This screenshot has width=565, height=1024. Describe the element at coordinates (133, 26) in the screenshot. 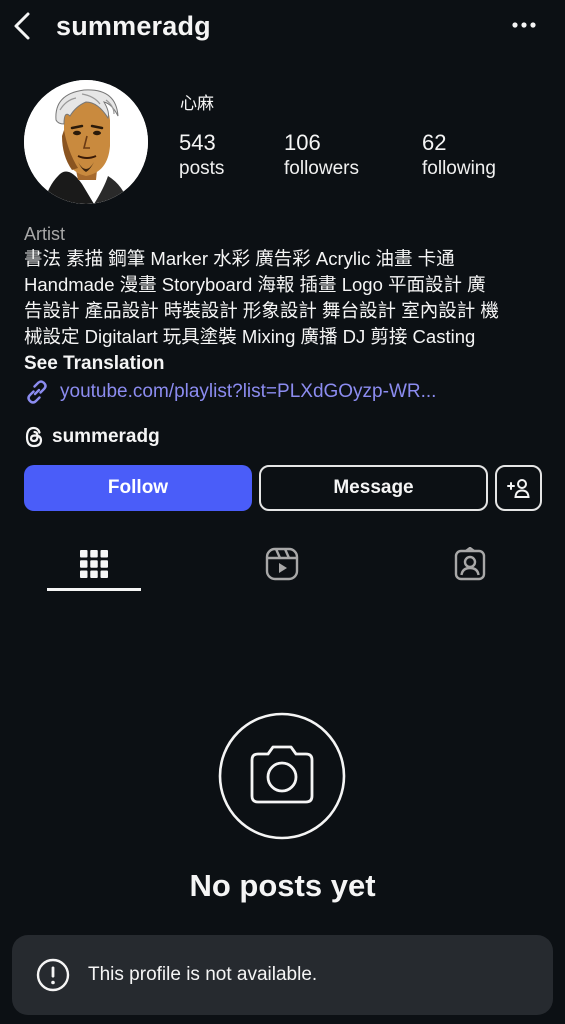

I see `profile-username-title: summeradg` at that location.